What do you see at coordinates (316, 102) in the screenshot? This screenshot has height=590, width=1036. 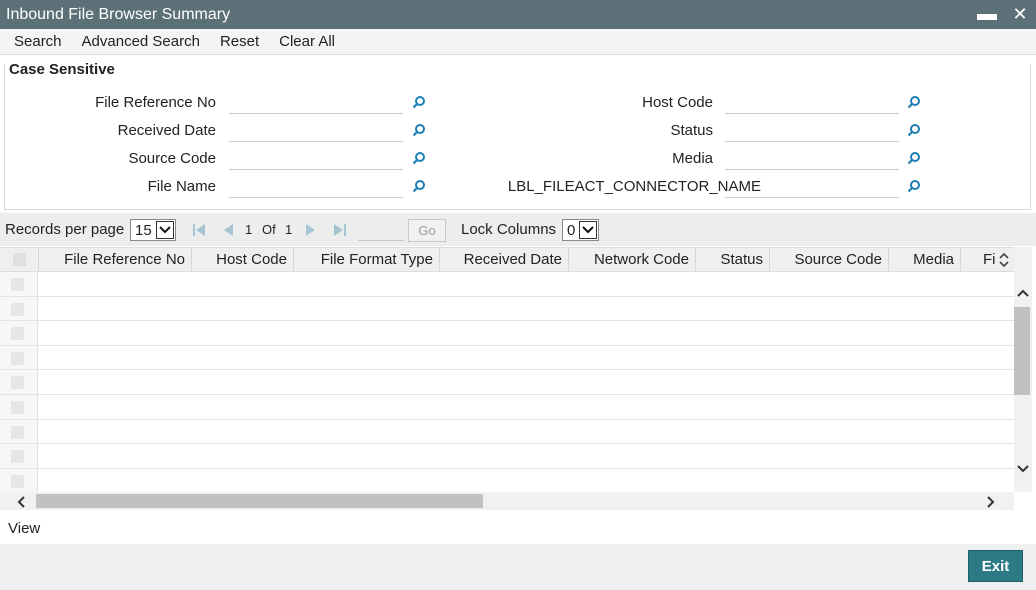 I see `file-reference-no-input` at bounding box center [316, 102].